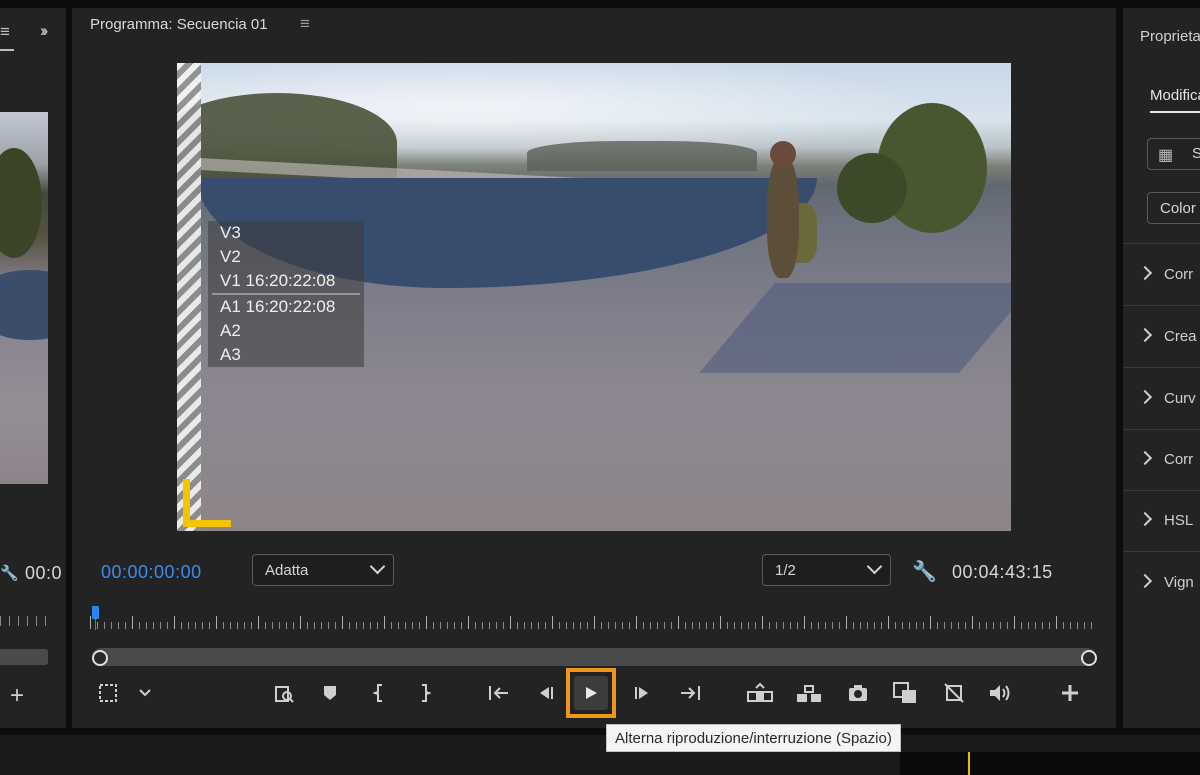 The height and width of the screenshot is (775, 1200). Describe the element at coordinates (151, 572) in the screenshot. I see `current-timecode: 00:00:00:00` at that location.